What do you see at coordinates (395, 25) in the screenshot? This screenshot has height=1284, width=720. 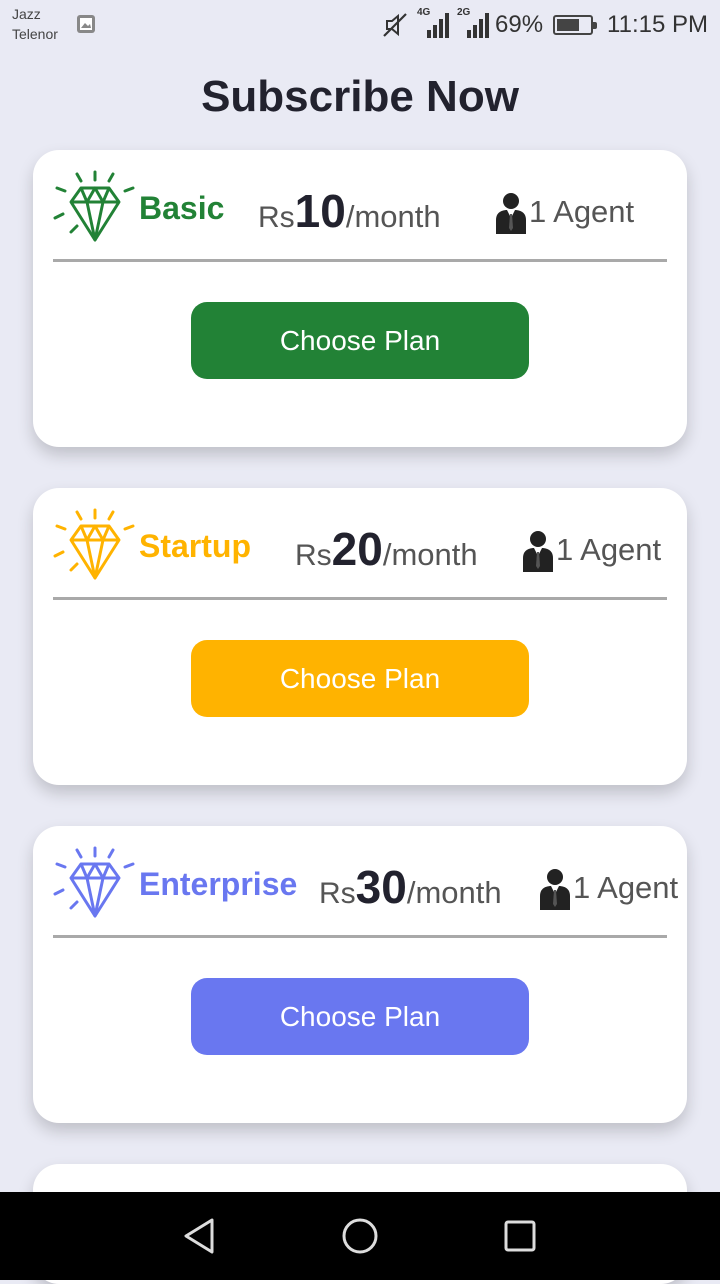 I see `mute-icon` at bounding box center [395, 25].